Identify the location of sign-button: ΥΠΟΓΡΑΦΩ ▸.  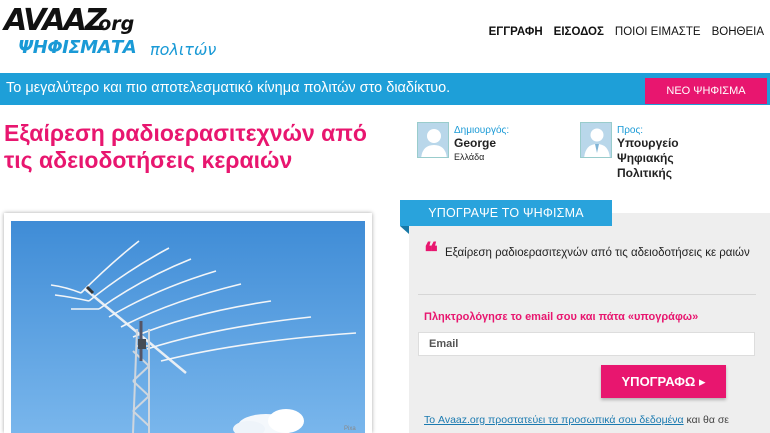
(663, 381).